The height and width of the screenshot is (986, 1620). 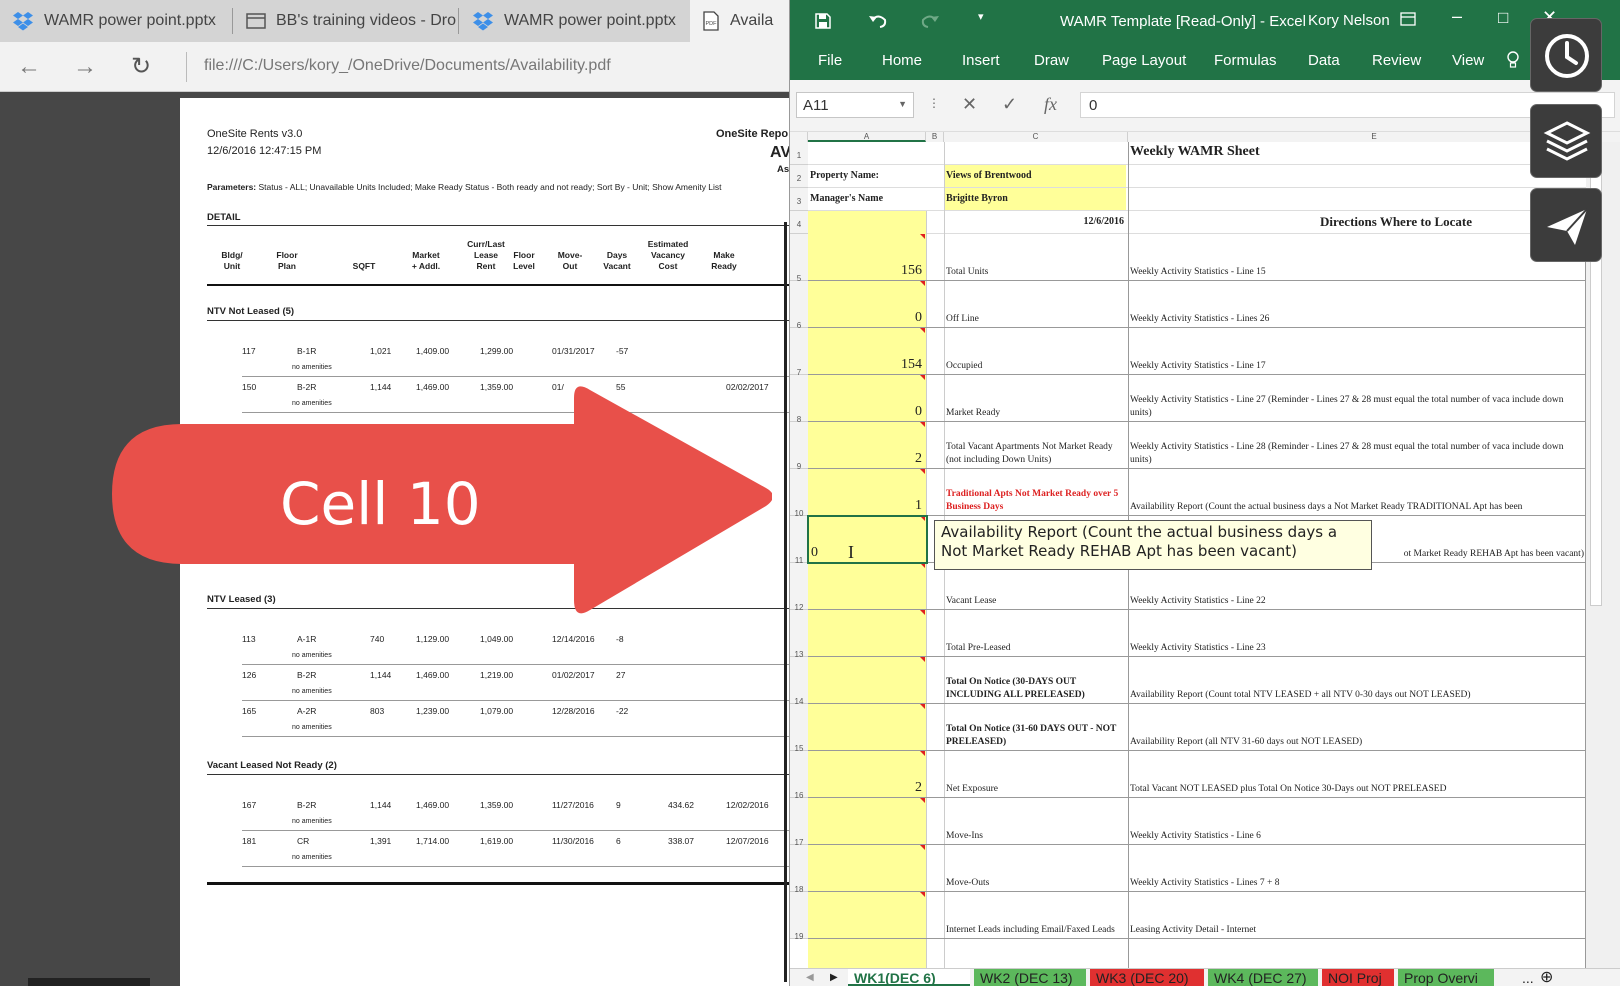 I want to click on row-header-14: 14, so click(x=799, y=681).